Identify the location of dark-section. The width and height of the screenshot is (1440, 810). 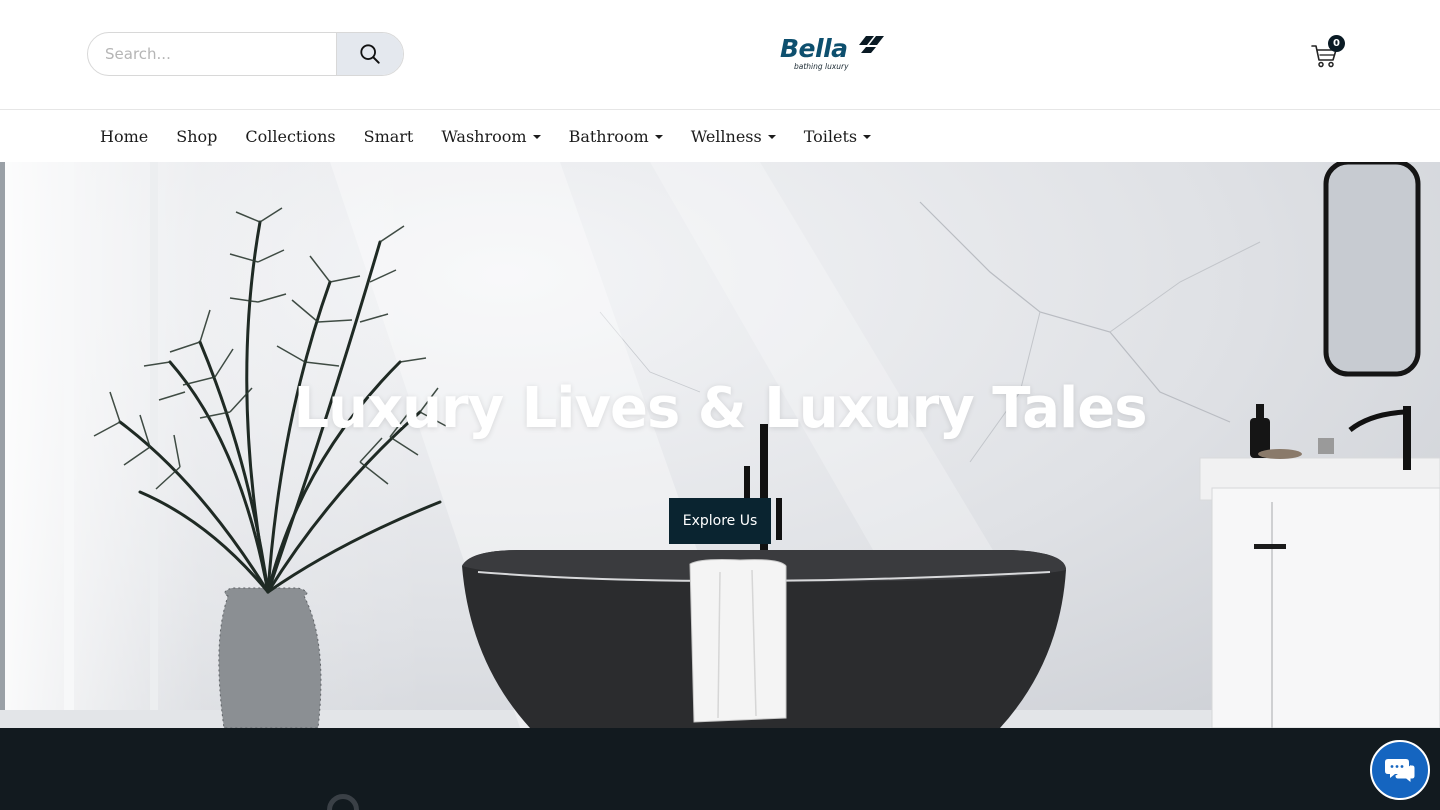
(720, 769).